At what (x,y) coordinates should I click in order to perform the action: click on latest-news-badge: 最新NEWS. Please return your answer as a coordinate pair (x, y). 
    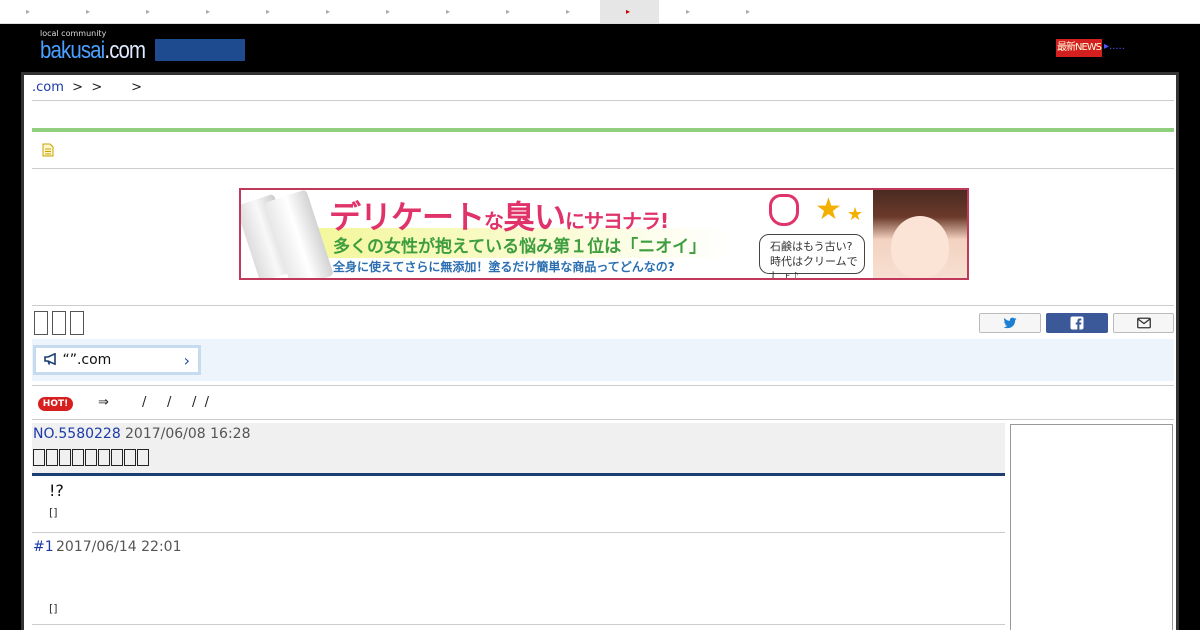
    Looking at the image, I should click on (1079, 48).